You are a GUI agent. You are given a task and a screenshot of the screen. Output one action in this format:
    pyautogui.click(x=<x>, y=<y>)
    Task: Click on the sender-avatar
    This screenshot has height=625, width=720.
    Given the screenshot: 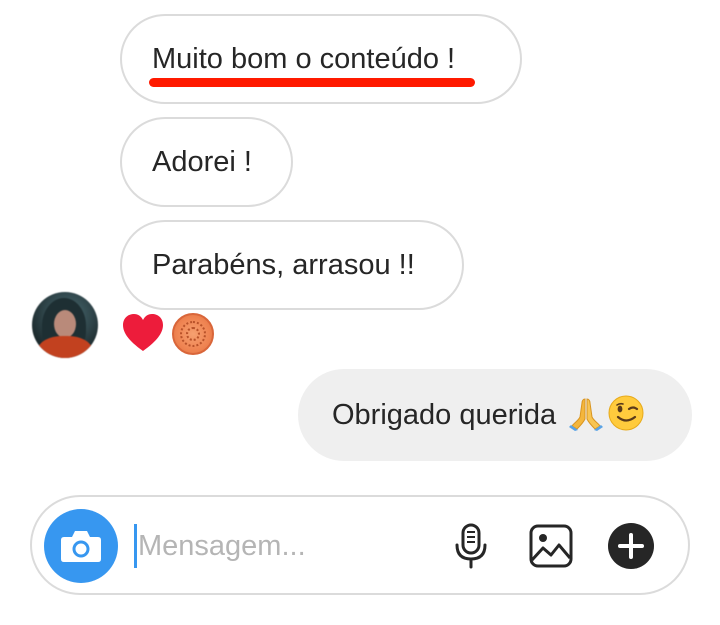 What is the action you would take?
    pyautogui.click(x=65, y=325)
    